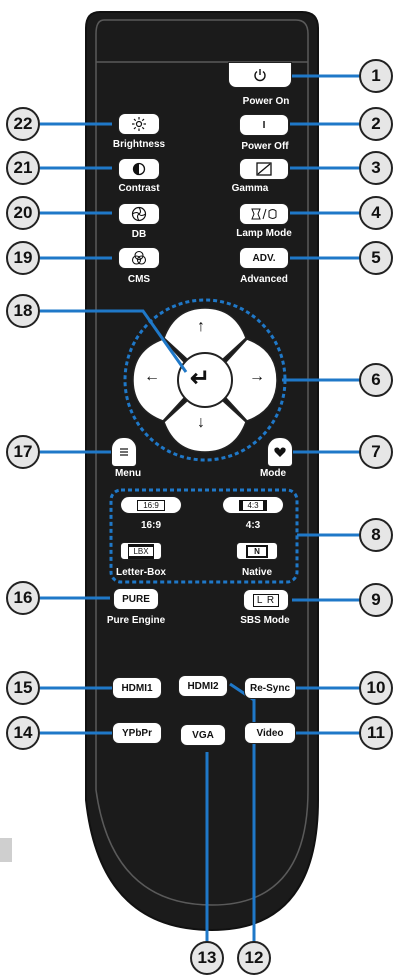  I want to click on callout-4: 4, so click(376, 213).